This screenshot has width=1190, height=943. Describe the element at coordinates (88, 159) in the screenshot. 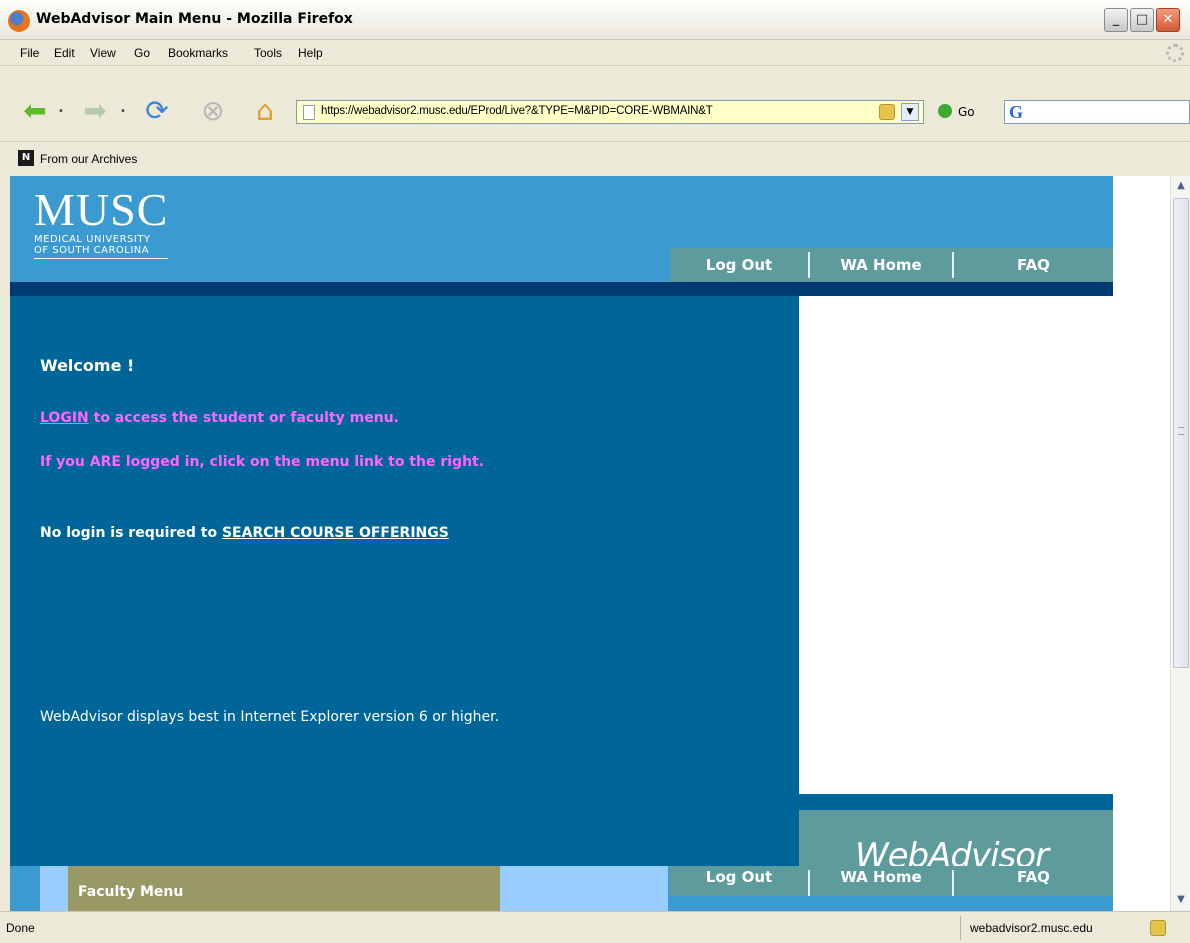

I see `bookmark-from-our-archives: From our Archives` at that location.